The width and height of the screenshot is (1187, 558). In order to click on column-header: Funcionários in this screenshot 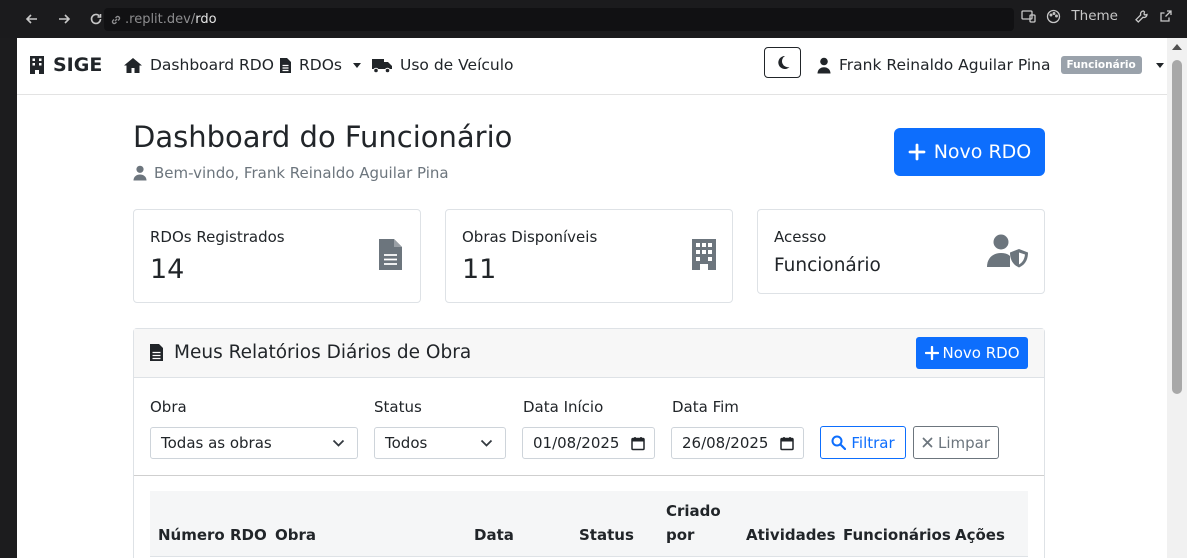, I will do `click(897, 535)`.